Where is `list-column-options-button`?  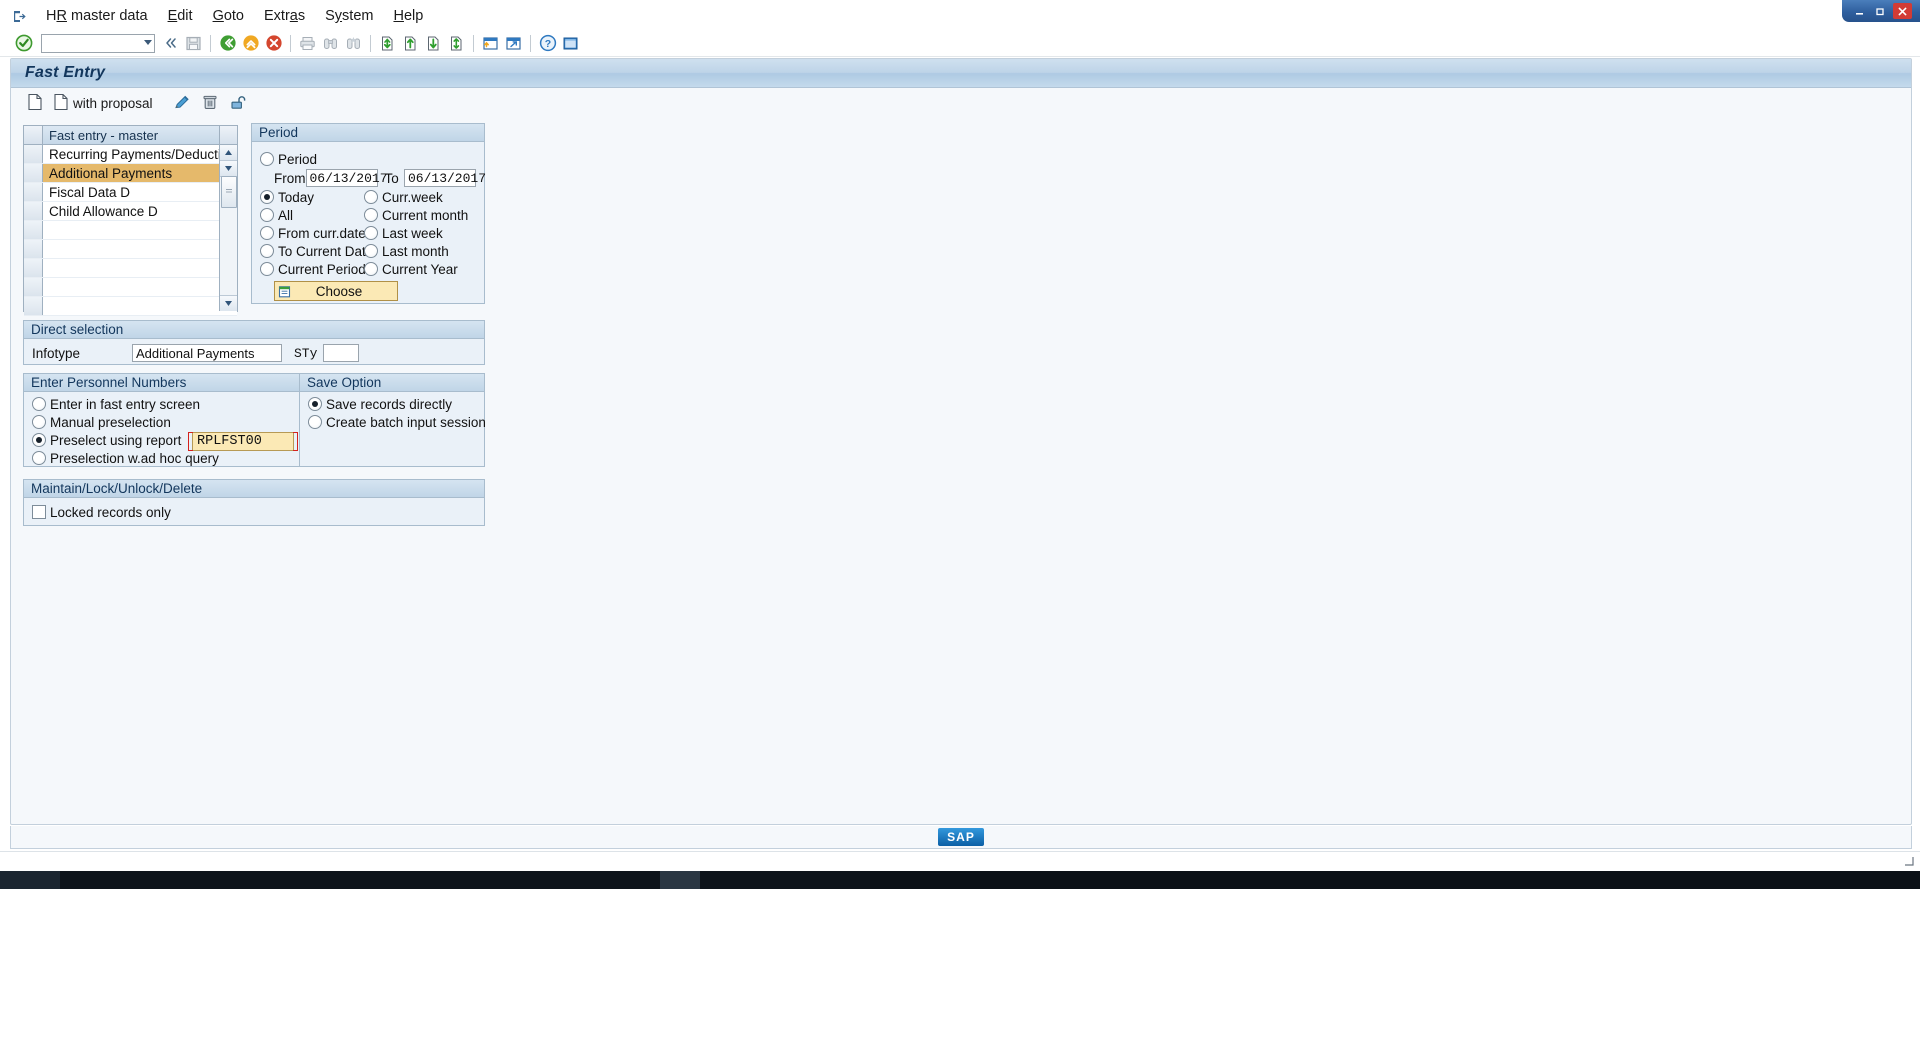
list-column-options-button is located at coordinates (228, 135).